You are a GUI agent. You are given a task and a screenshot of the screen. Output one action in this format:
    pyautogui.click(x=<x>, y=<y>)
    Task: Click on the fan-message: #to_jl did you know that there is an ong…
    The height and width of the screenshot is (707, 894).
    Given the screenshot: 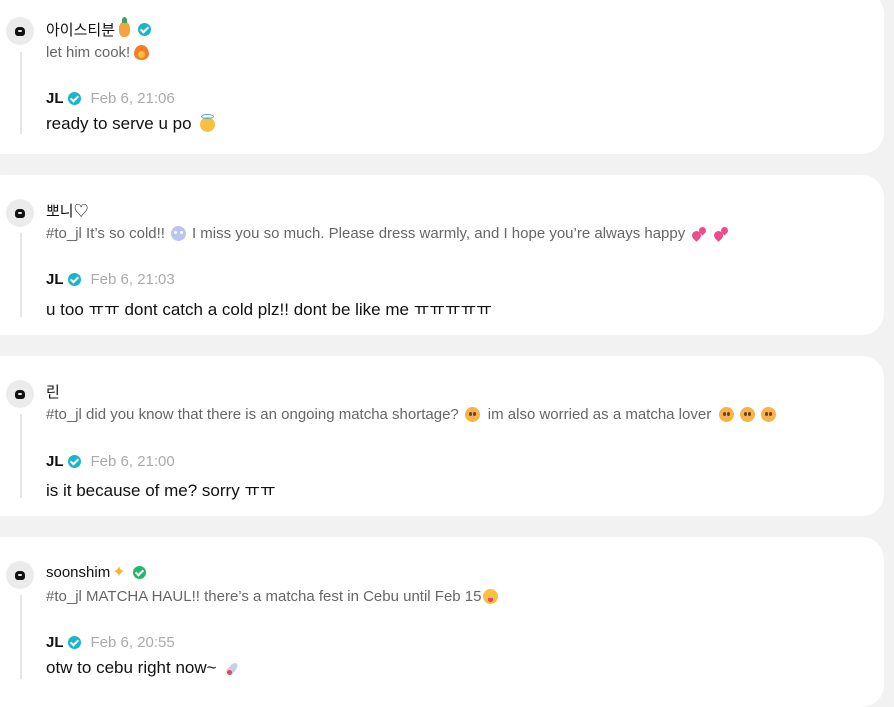 What is the action you would take?
    pyautogui.click(x=411, y=414)
    